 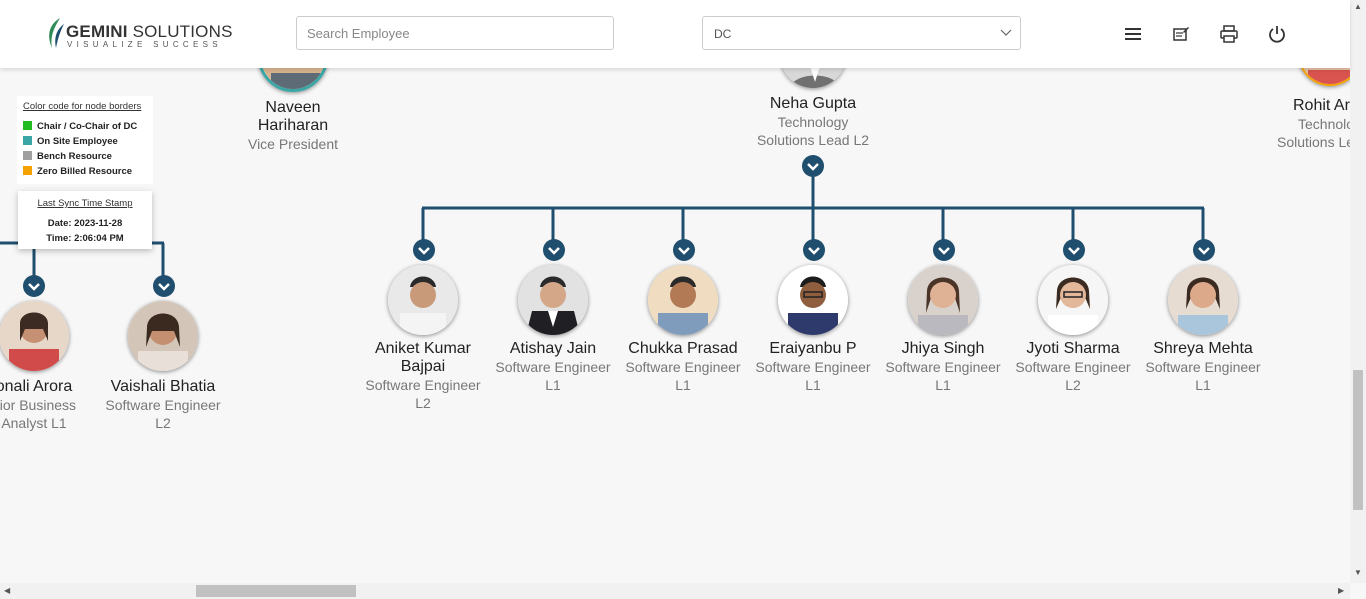 What do you see at coordinates (553, 348) in the screenshot?
I see `employee-name: Atishay Jain` at bounding box center [553, 348].